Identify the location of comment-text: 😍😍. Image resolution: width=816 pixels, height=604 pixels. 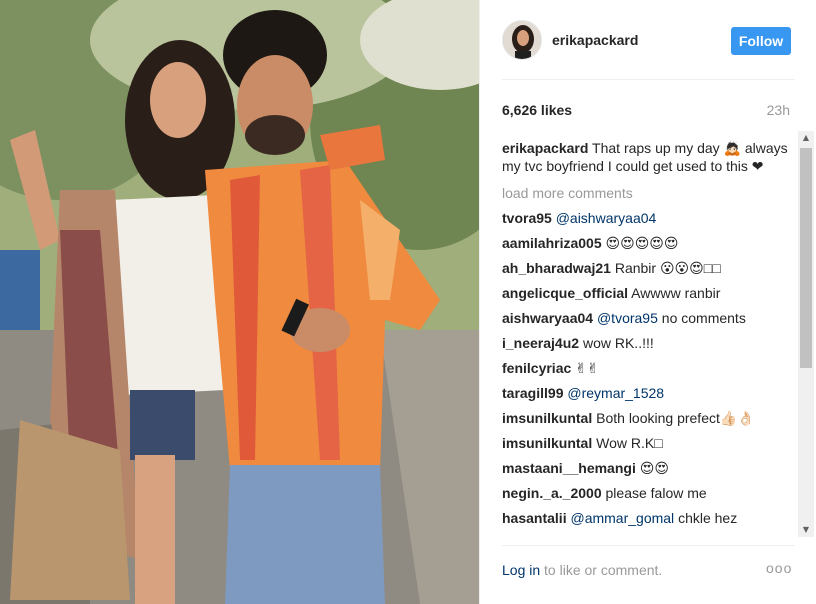
(654, 468).